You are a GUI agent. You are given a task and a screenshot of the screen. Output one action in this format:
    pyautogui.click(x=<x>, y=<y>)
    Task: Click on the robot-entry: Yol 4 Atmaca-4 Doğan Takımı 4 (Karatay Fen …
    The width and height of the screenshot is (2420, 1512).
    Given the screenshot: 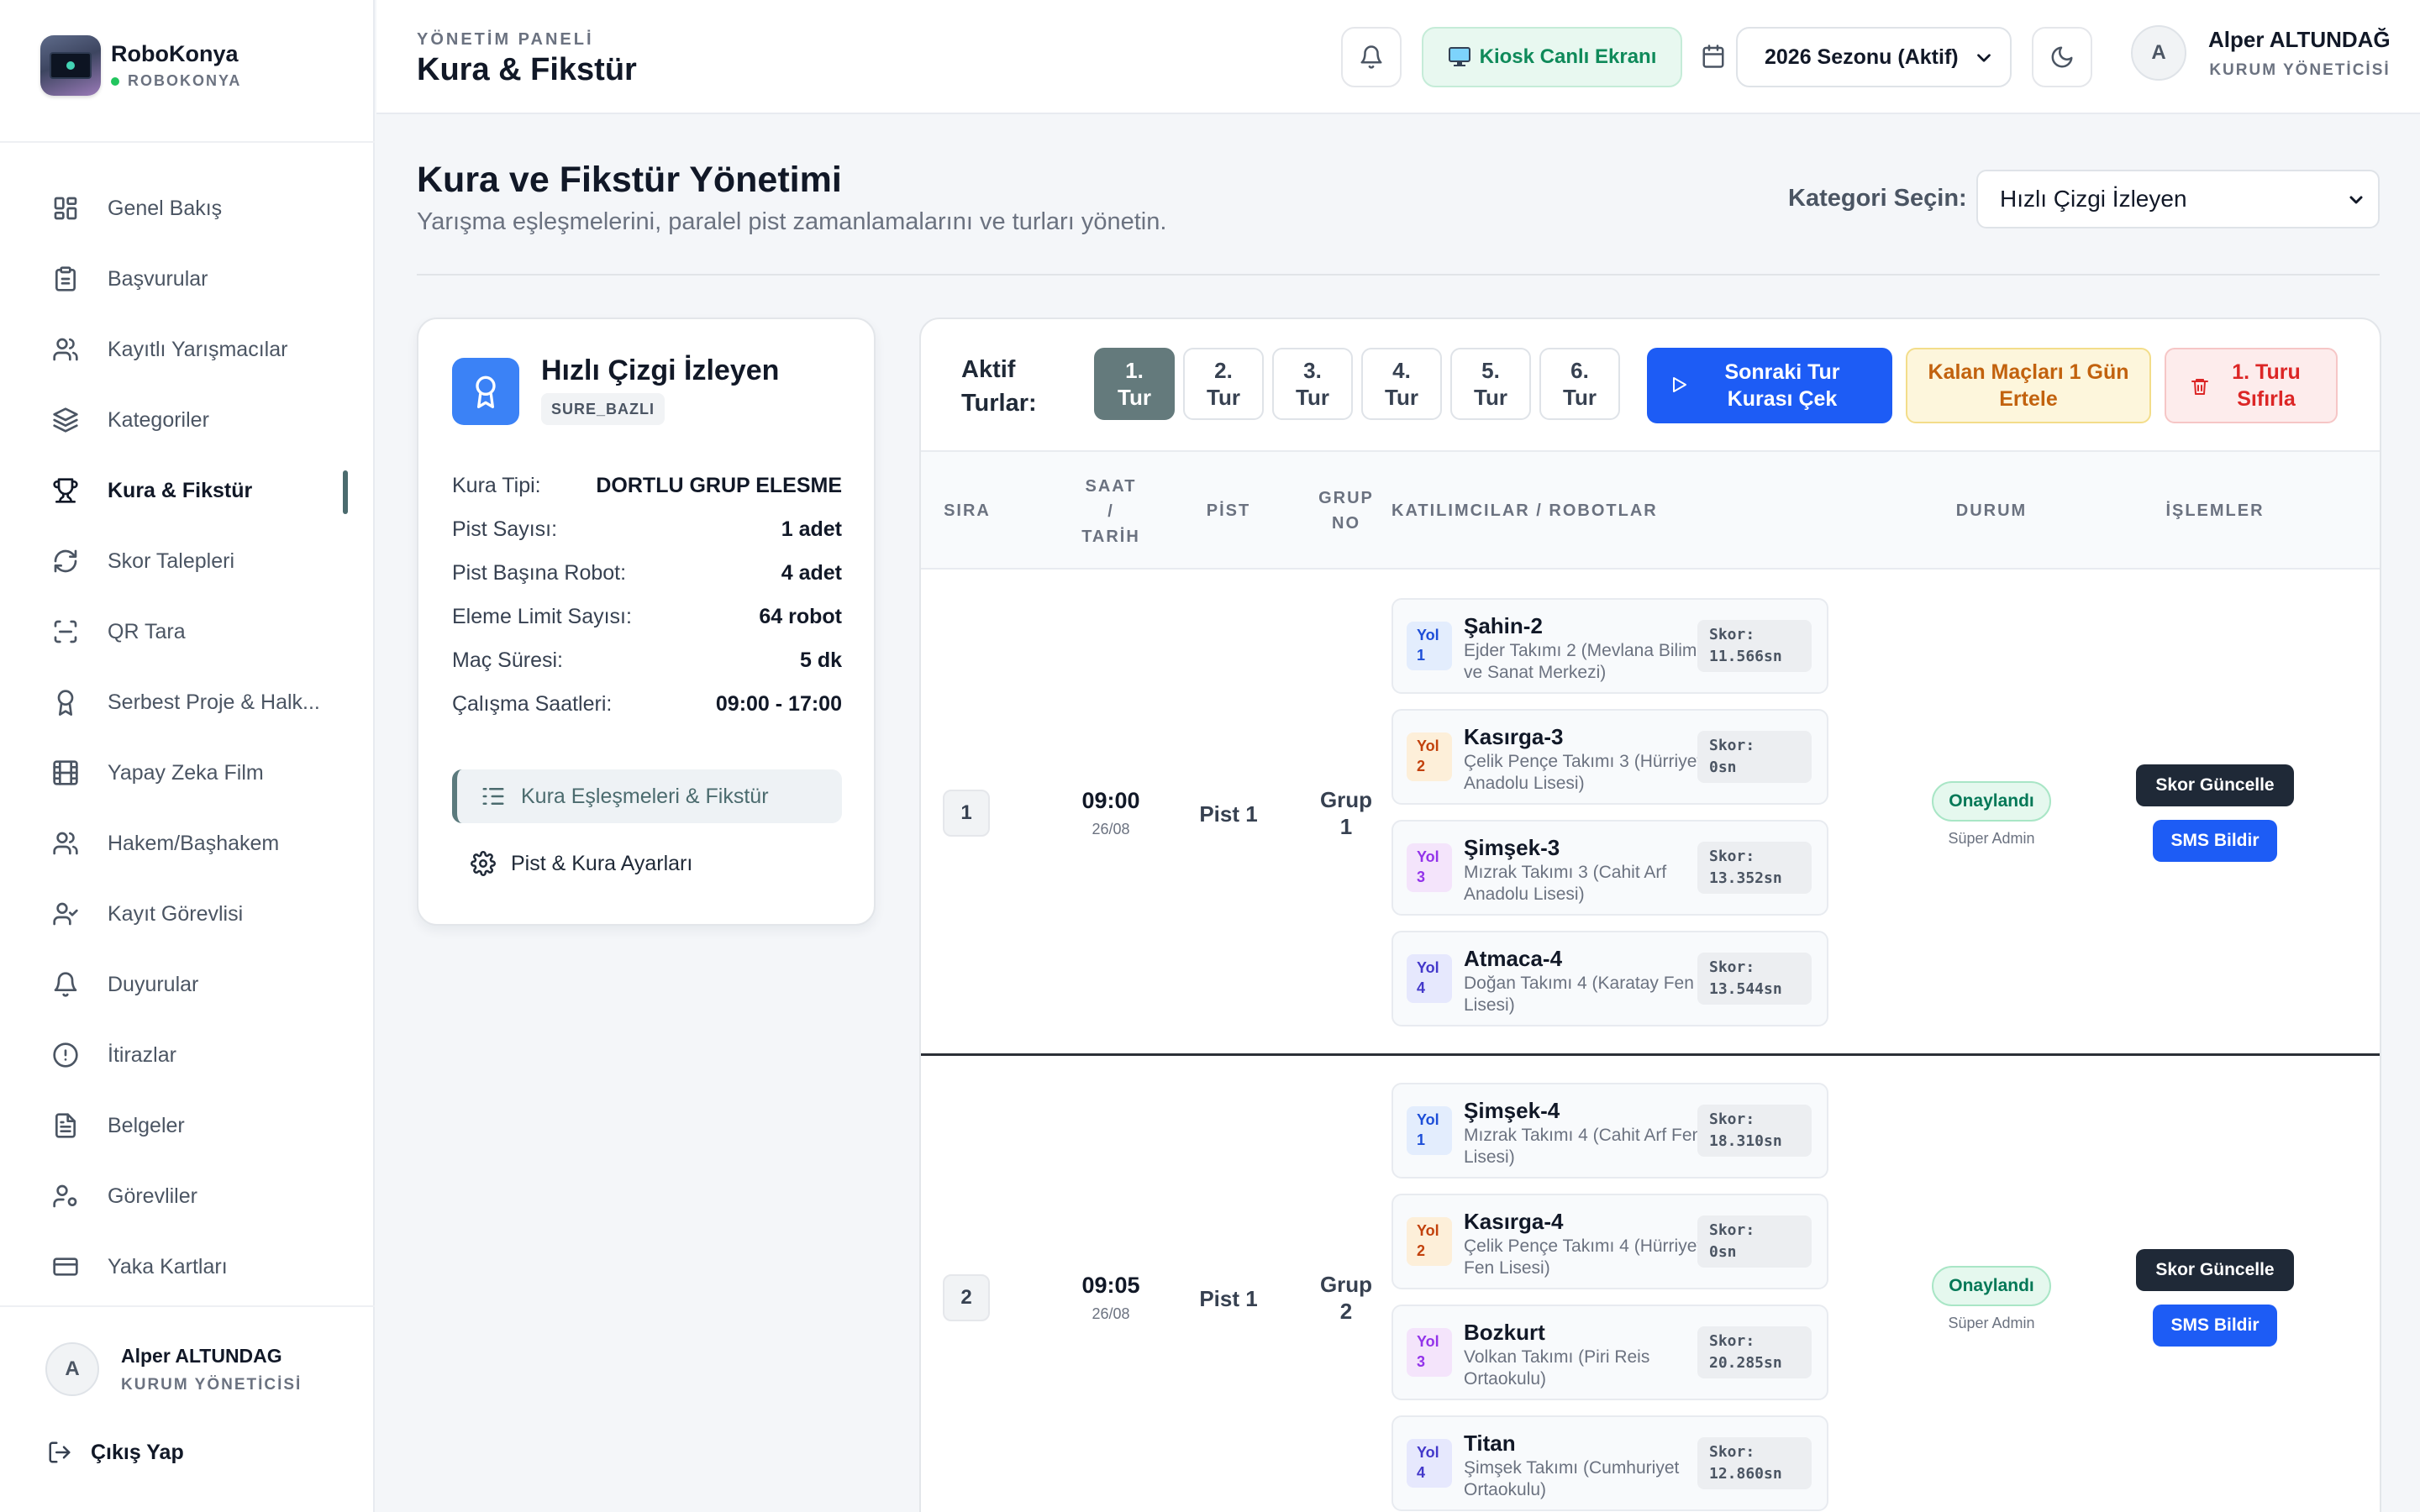 What is the action you would take?
    pyautogui.click(x=1610, y=978)
    